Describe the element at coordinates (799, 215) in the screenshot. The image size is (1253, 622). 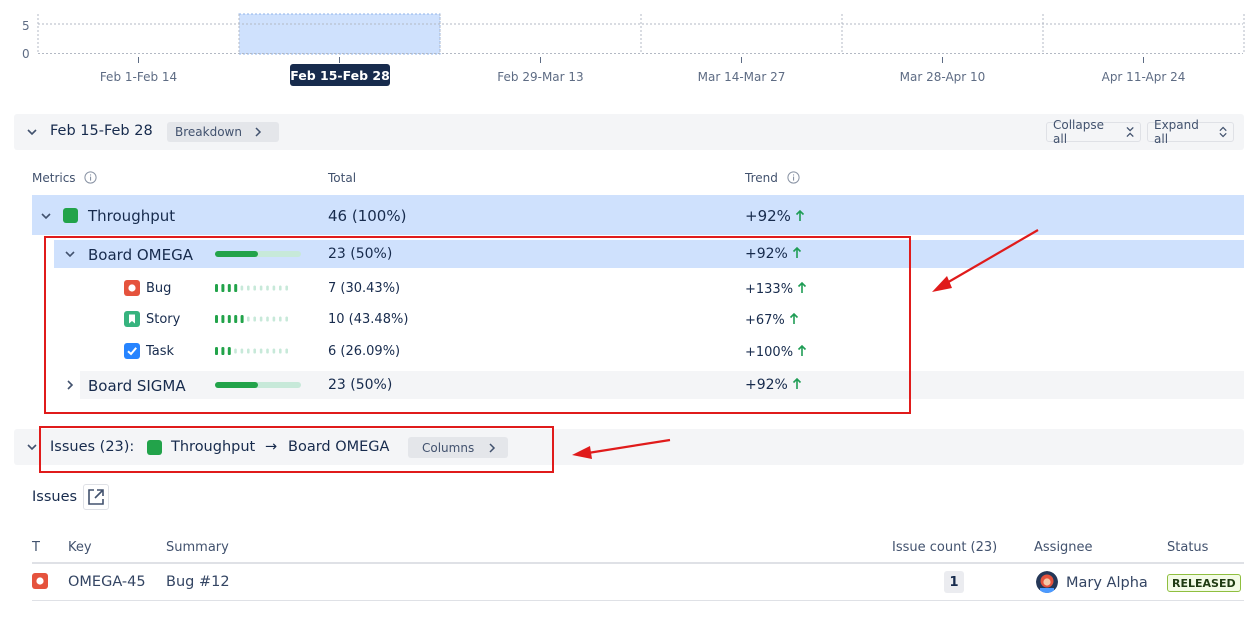
I see `trend-up-icon` at that location.